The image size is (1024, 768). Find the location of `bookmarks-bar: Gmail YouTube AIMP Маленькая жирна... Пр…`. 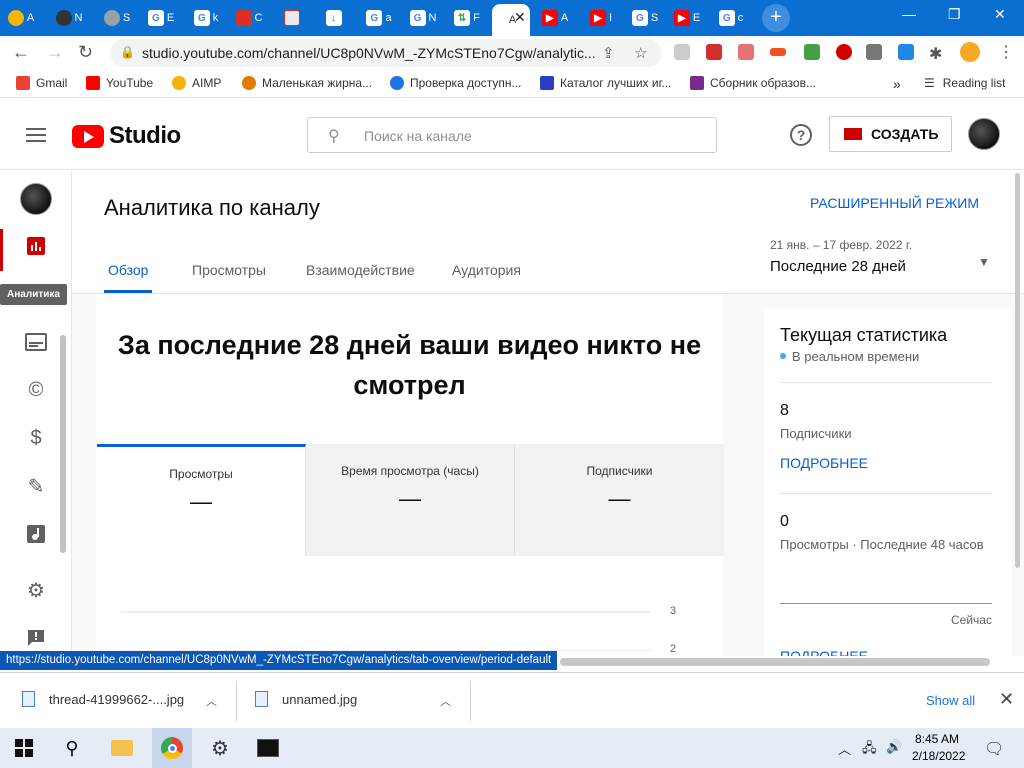

bookmarks-bar: Gmail YouTube AIMP Маленькая жирна... Пр… is located at coordinates (512, 84).